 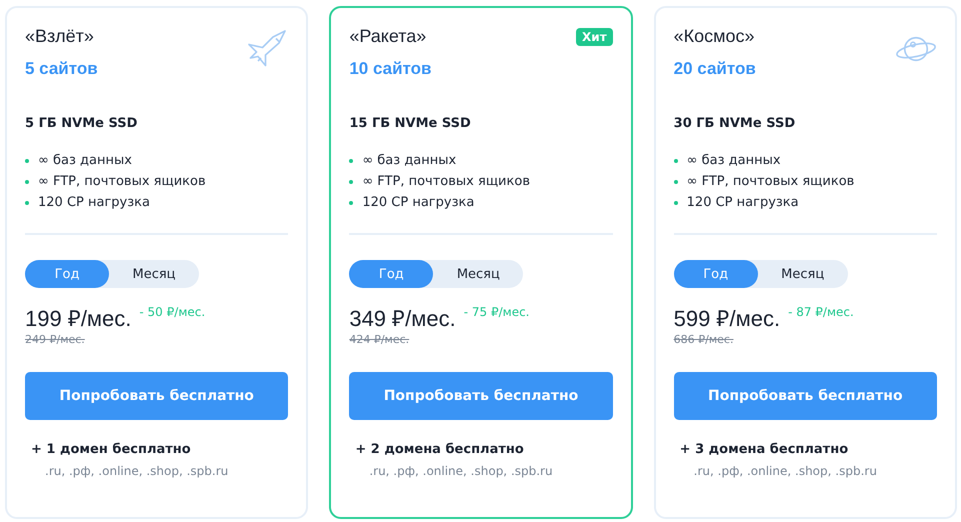 I want to click on discount-text: - 87 ₽/мес., so click(x=821, y=312).